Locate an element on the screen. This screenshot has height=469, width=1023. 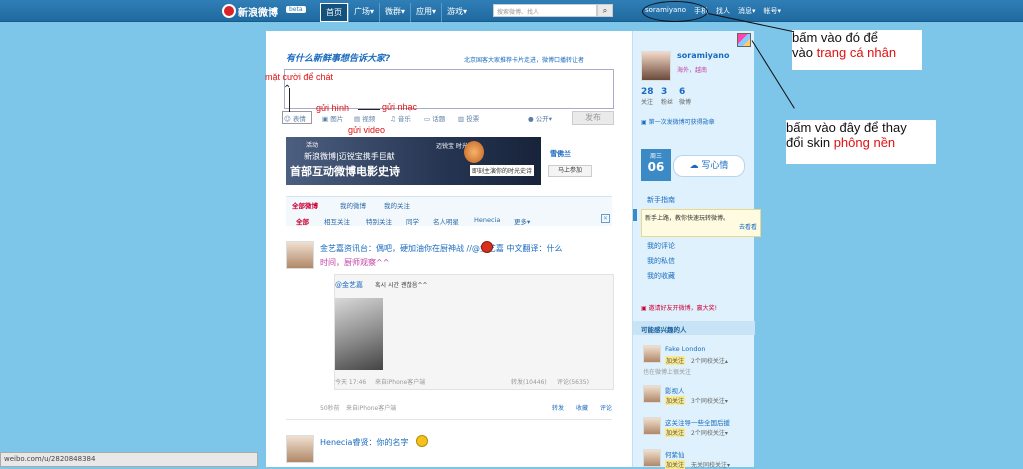
write-mood-button: ☁ 写心情 is located at coordinates (709, 166).